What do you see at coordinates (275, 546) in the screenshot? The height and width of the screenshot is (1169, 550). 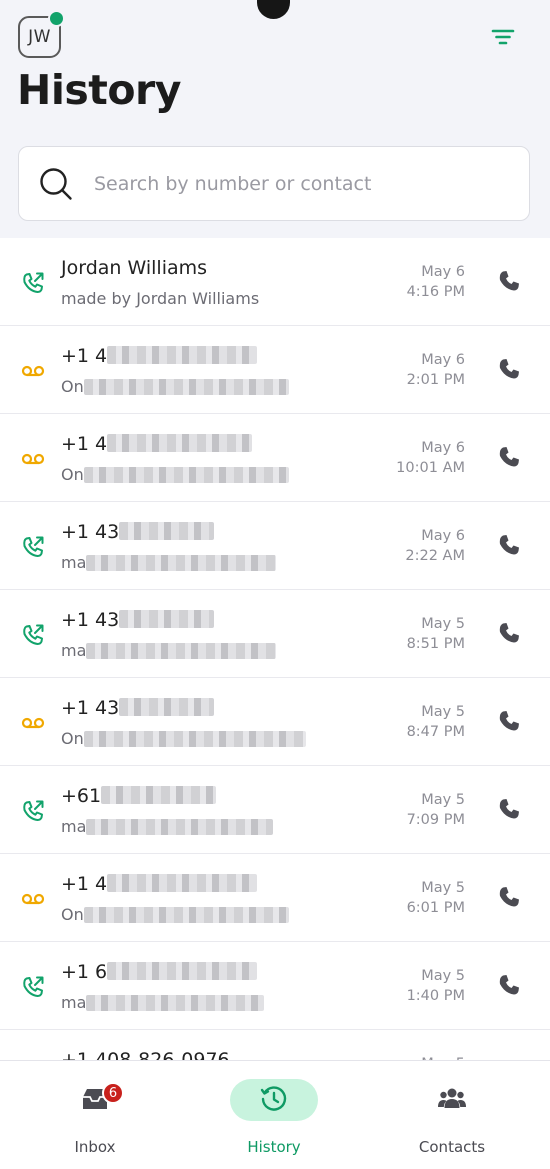 I see `call-row: +1 43 ma May 6 2:22 AM` at bounding box center [275, 546].